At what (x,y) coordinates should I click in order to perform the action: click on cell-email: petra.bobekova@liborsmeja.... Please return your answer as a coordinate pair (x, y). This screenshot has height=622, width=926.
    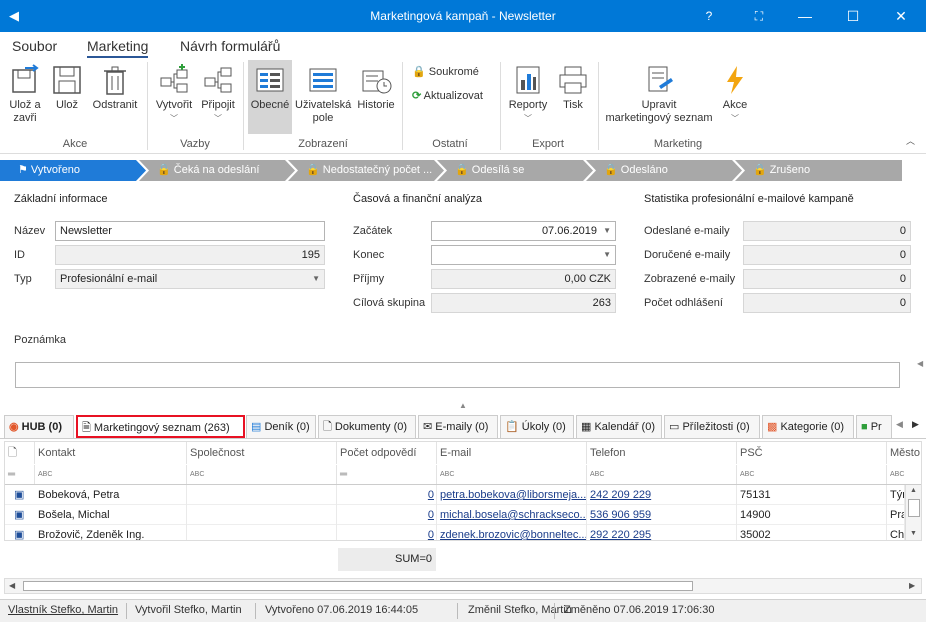
    Looking at the image, I should click on (512, 495).